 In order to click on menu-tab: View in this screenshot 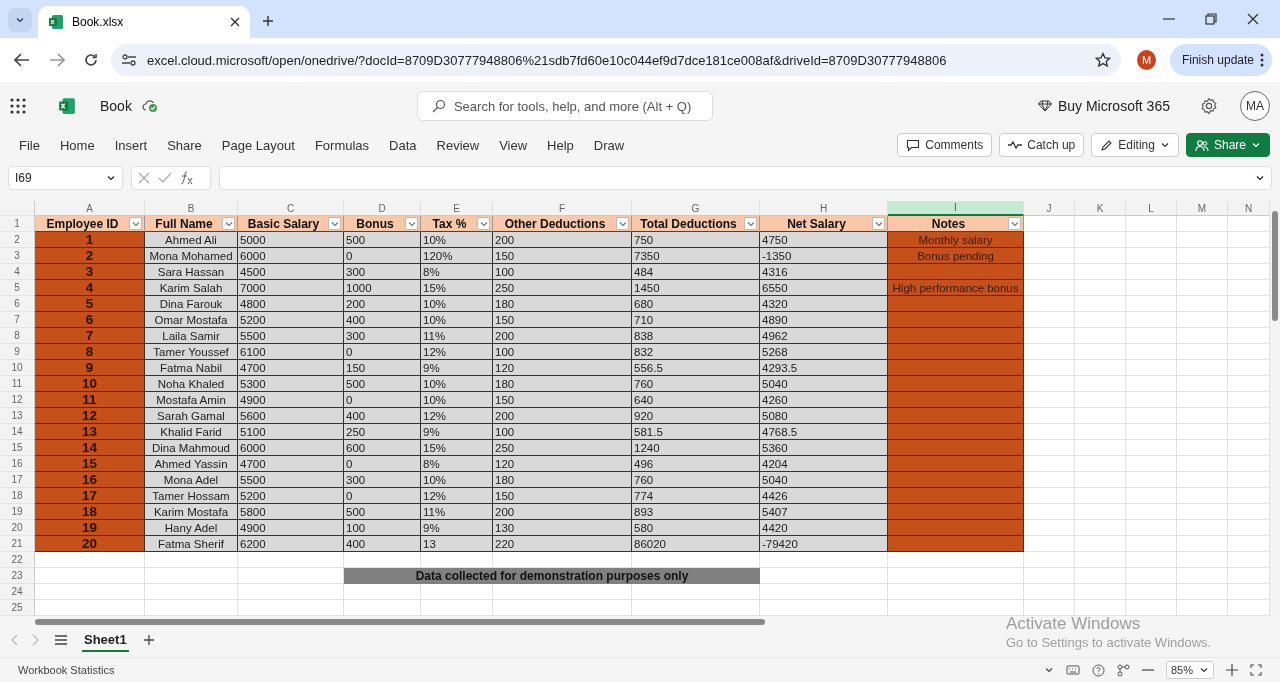, I will do `click(514, 145)`.